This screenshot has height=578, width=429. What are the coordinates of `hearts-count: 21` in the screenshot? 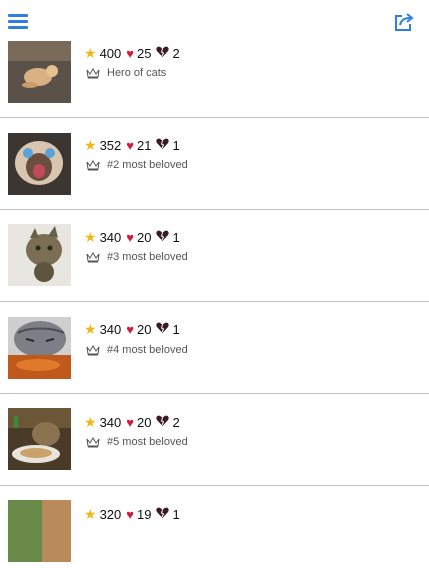 It's located at (144, 145).